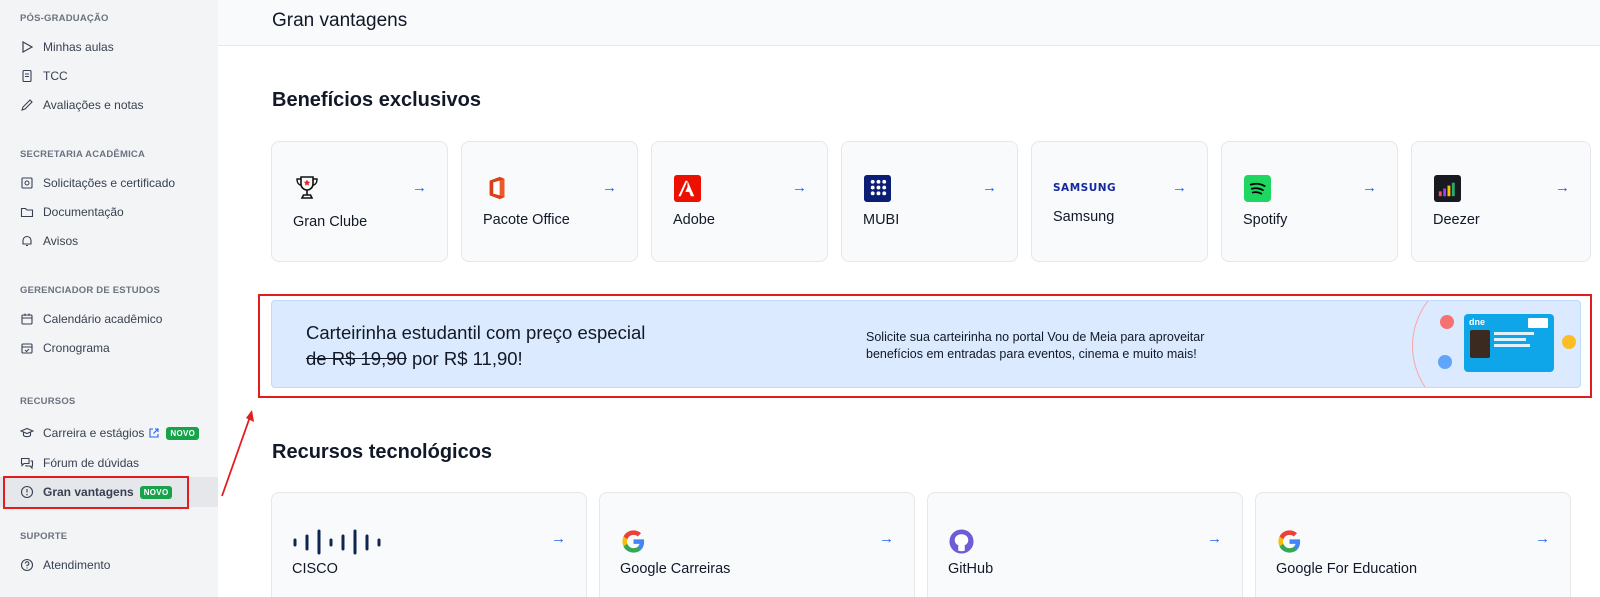  I want to click on page-header, so click(909, 23).